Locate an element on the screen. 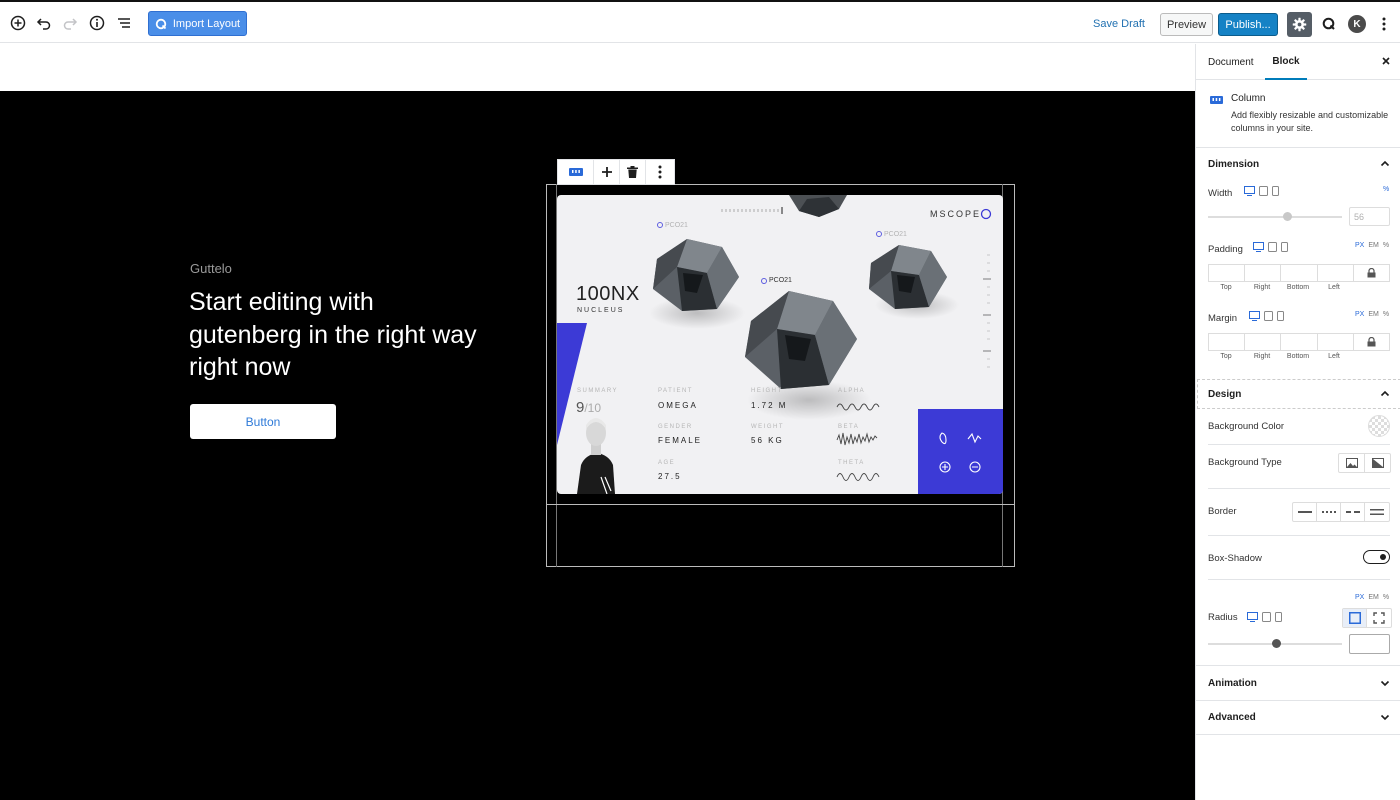  panel-design-title: Design is located at coordinates (1224, 394).